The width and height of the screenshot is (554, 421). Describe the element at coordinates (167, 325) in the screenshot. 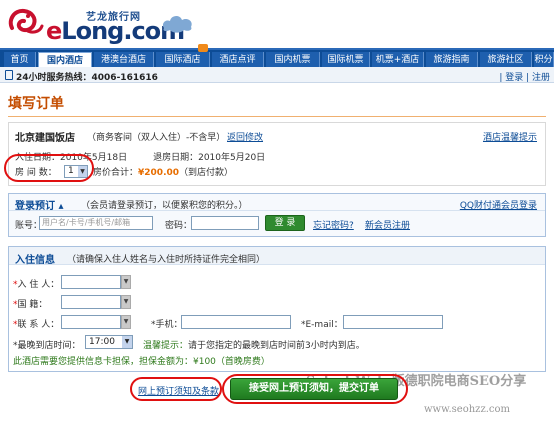

I see `mobile-label: *手机：` at that location.